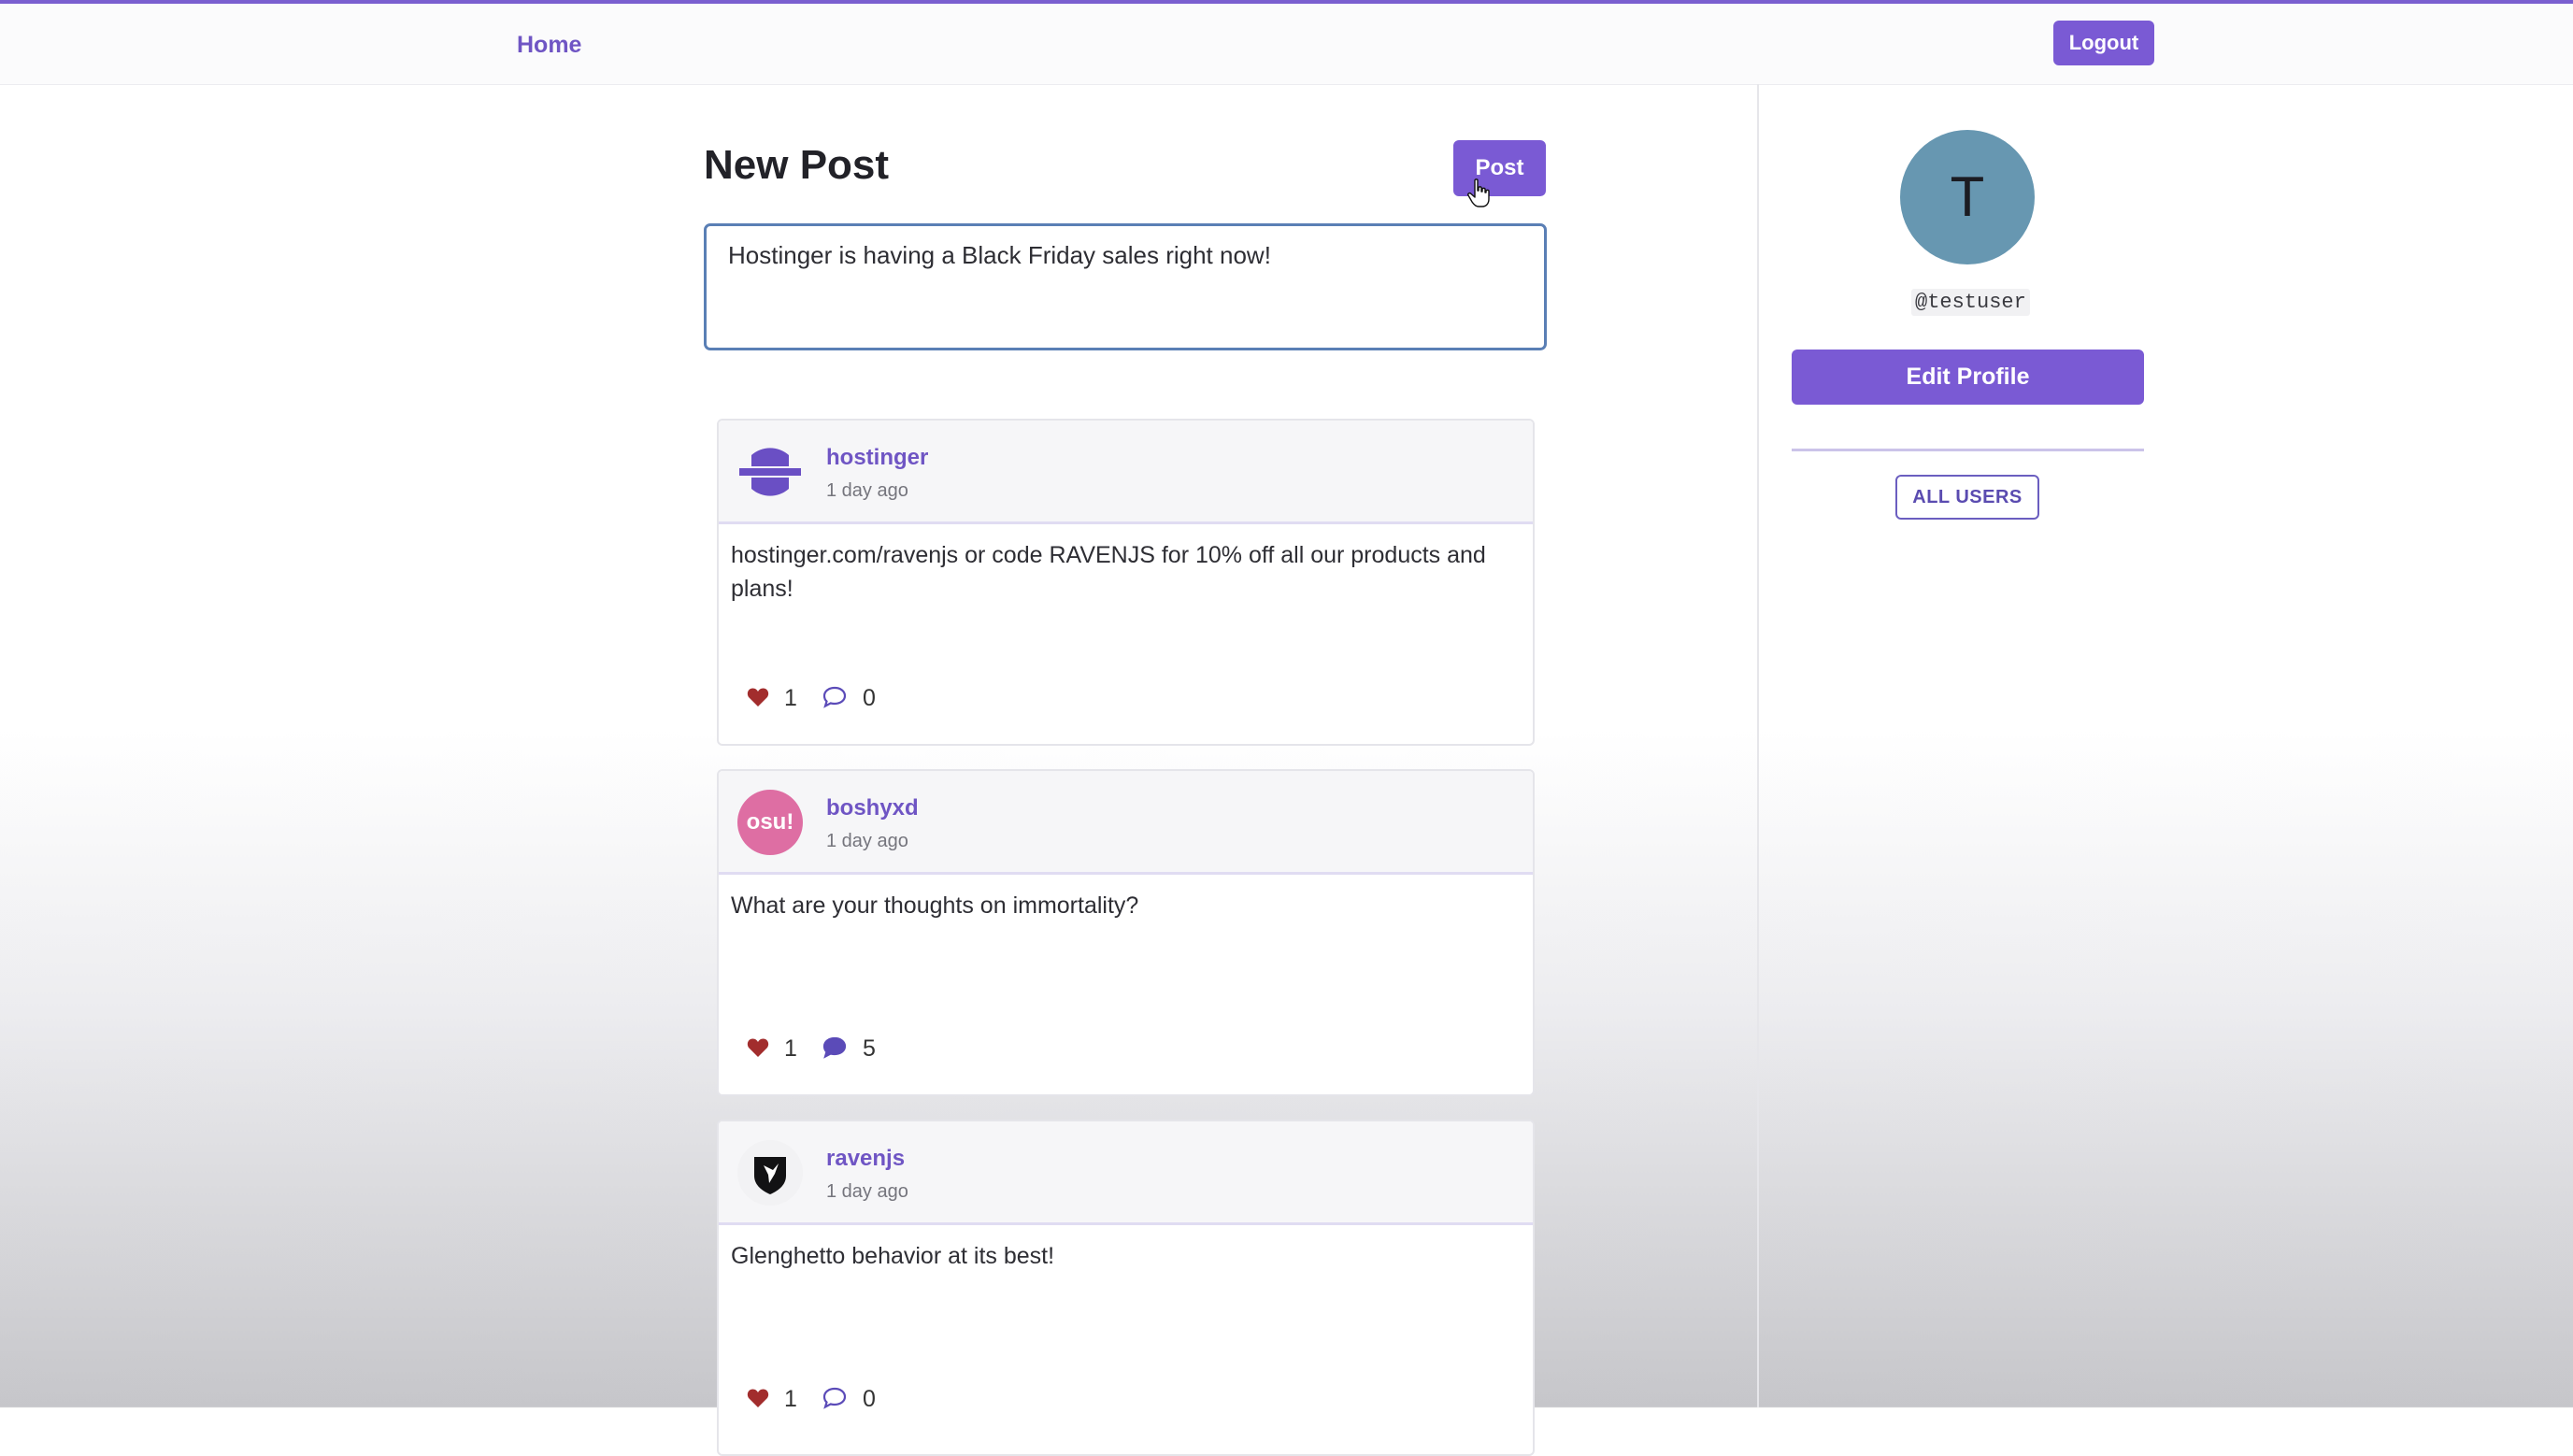 This screenshot has height=1456, width=2573. I want to click on page-title: New Post, so click(797, 165).